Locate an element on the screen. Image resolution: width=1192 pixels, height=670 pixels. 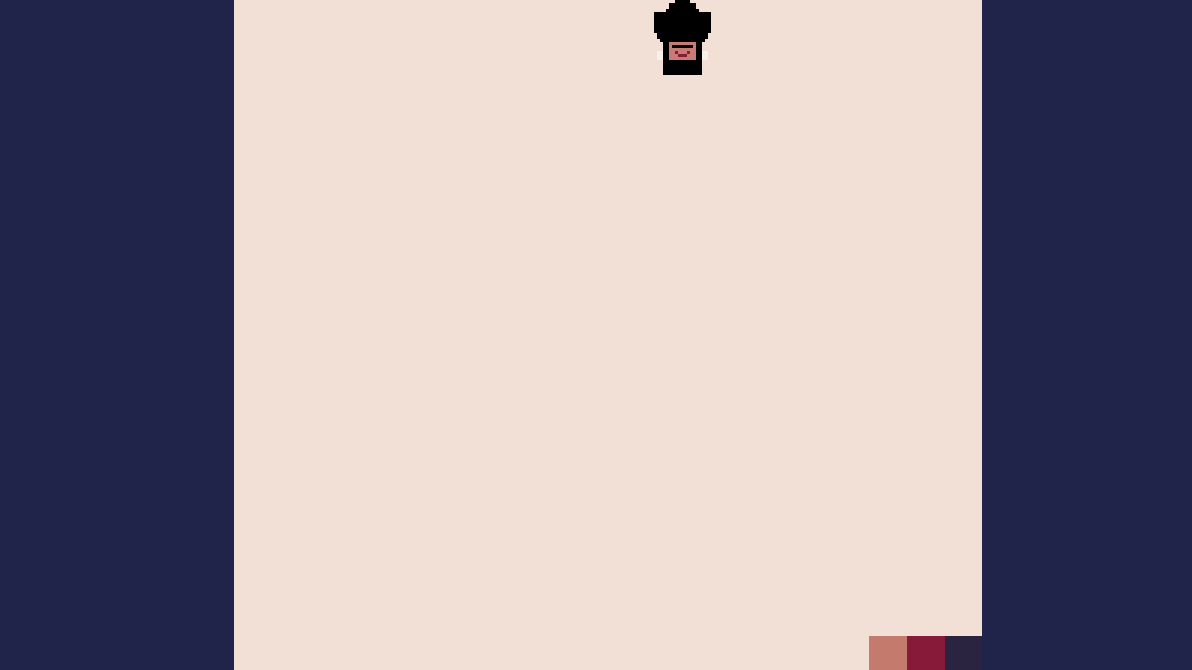
robot-character-icon is located at coordinates (682, 37).